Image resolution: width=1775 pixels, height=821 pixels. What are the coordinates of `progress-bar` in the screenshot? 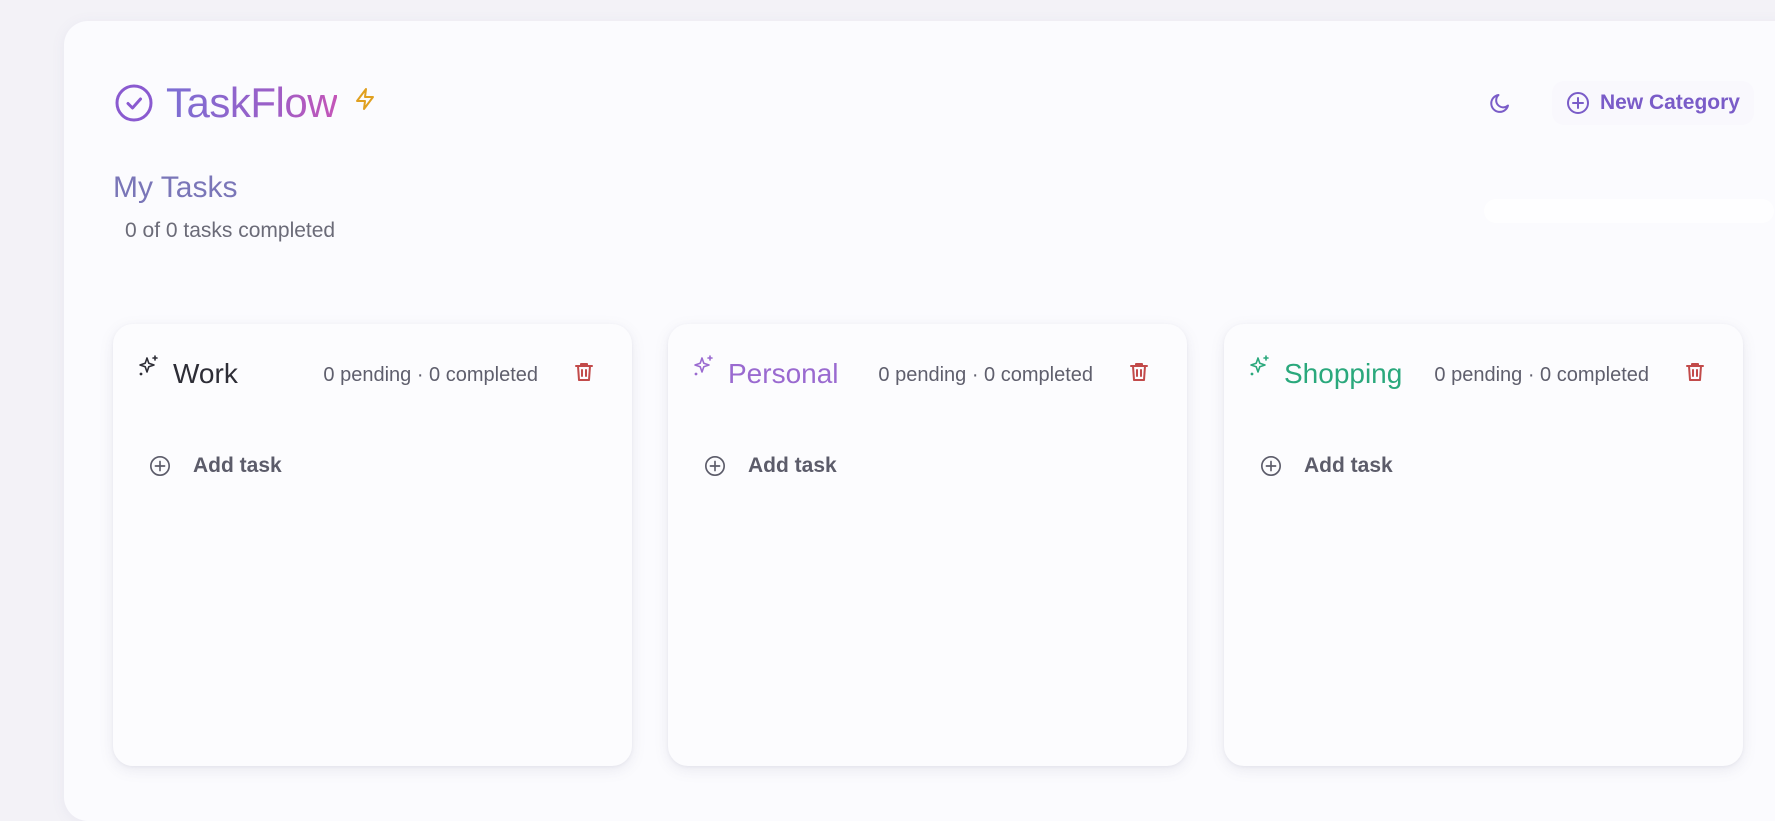 It's located at (1629, 211).